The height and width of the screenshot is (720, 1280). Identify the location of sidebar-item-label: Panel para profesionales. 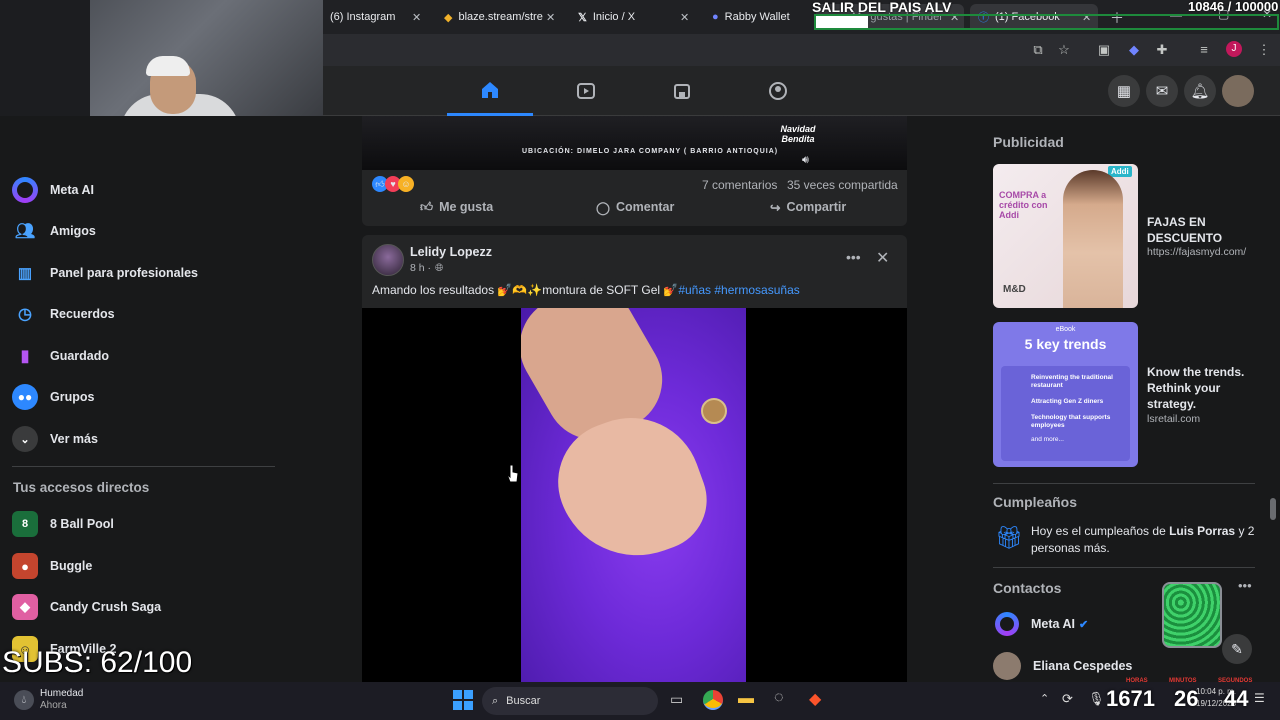
(124, 273).